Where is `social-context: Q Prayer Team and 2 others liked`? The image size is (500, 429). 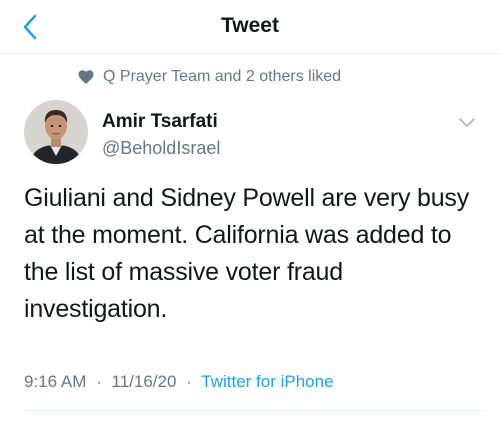
social-context: Q Prayer Team and 2 others liked is located at coordinates (209, 77).